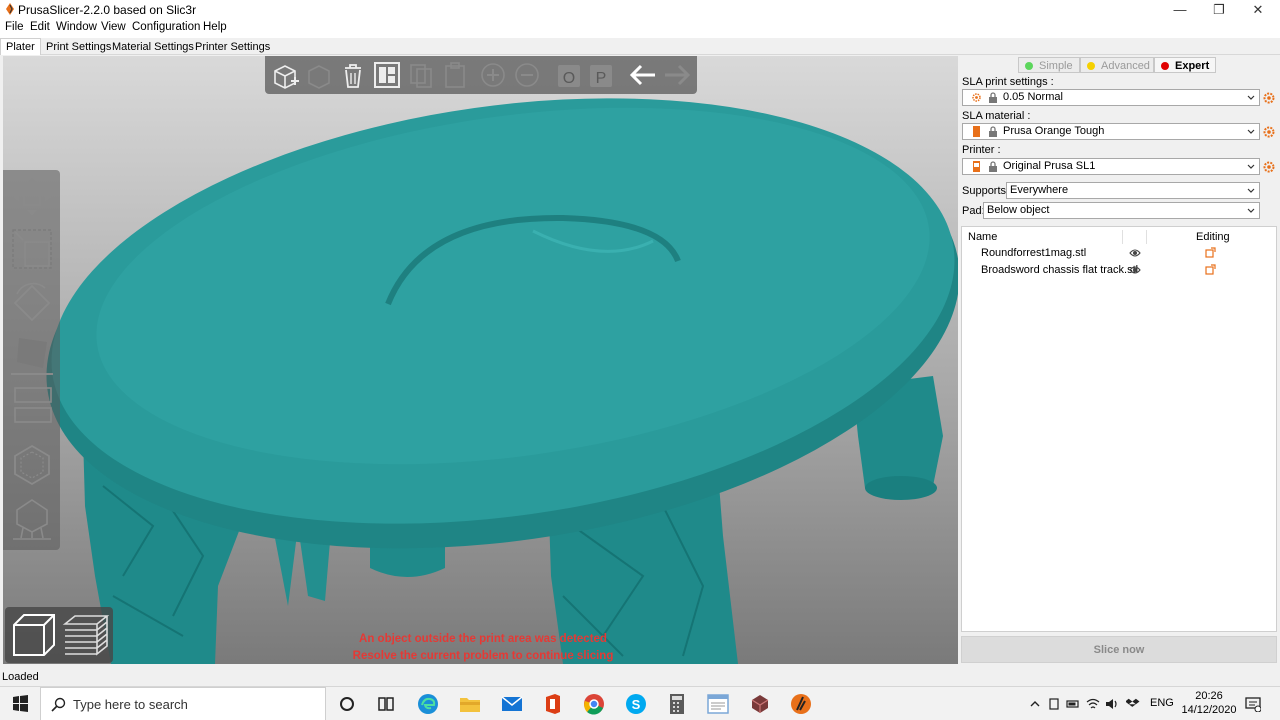 This screenshot has width=1280, height=720. I want to click on cut-gizmo-icon, so click(32, 405).